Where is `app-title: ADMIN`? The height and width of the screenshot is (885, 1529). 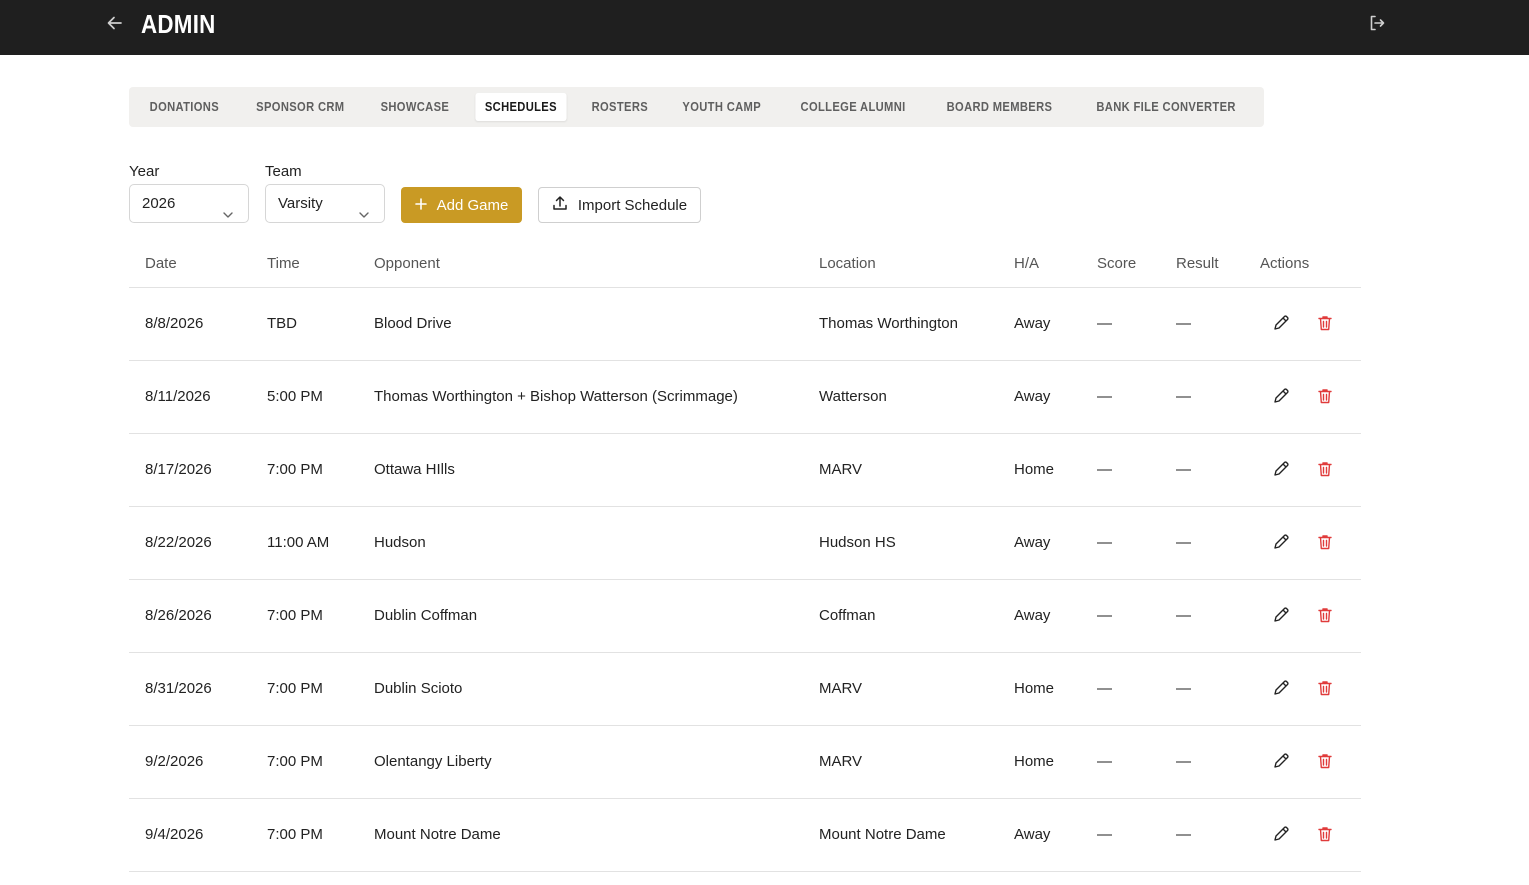 app-title: ADMIN is located at coordinates (178, 24).